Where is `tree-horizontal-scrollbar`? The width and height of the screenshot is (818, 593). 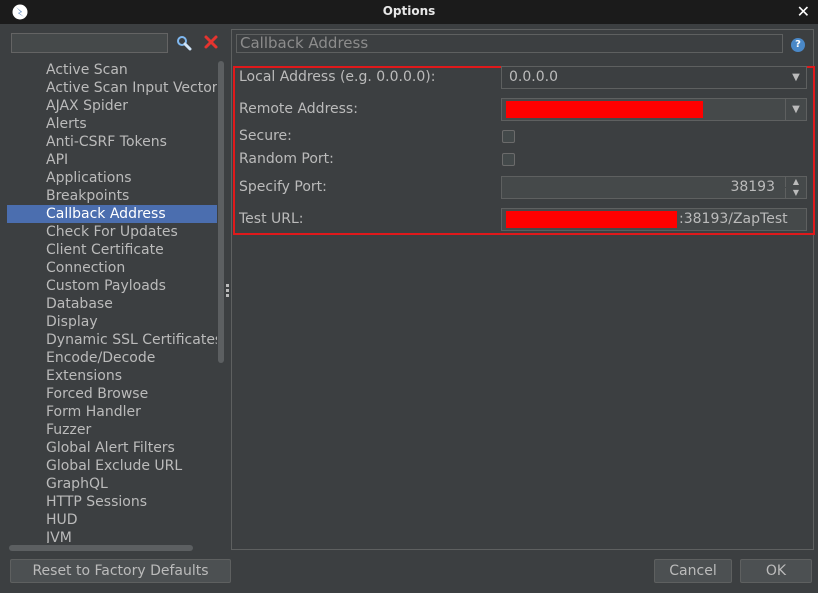
tree-horizontal-scrollbar is located at coordinates (101, 548).